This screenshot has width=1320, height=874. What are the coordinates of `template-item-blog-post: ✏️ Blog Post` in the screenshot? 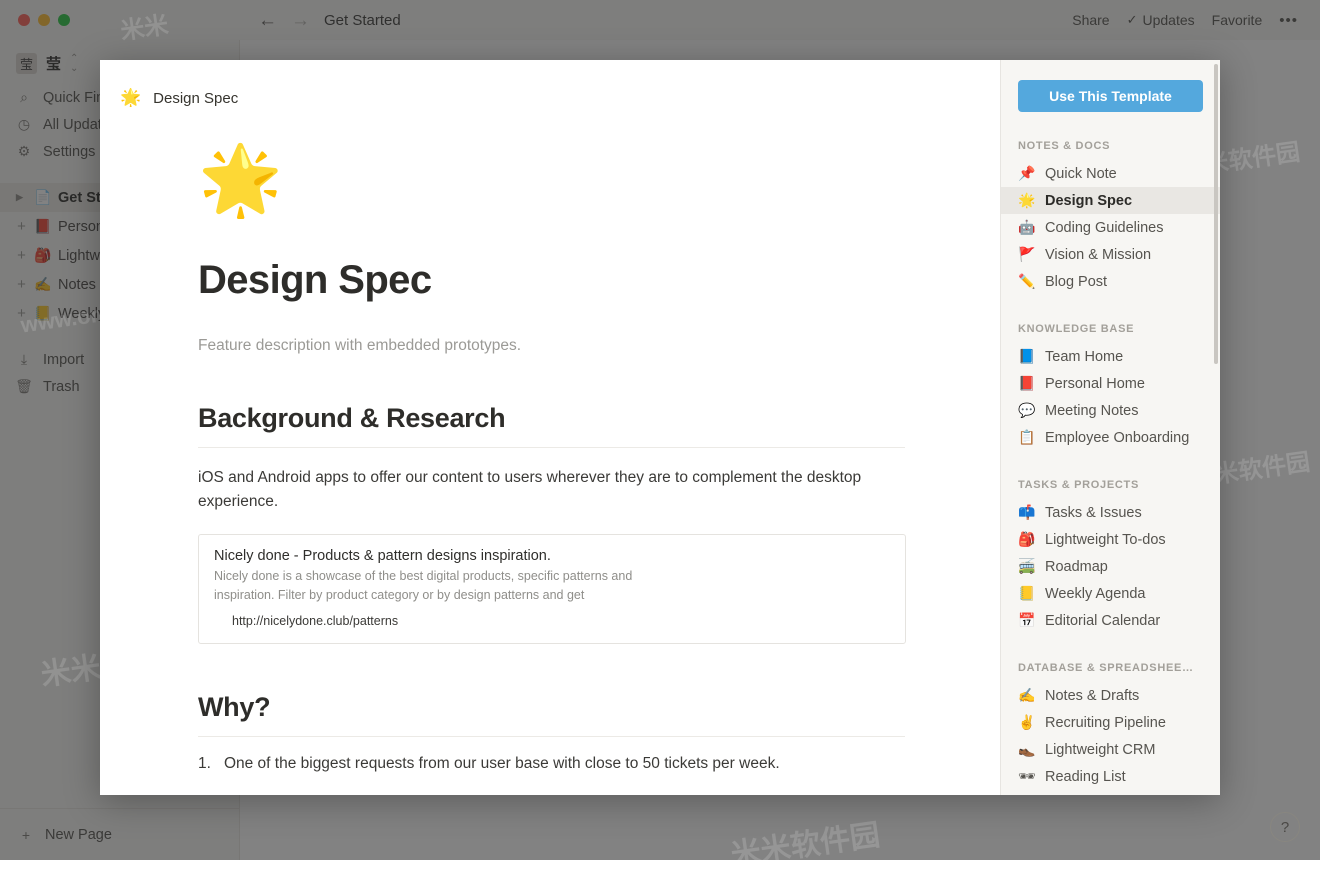 It's located at (1110, 281).